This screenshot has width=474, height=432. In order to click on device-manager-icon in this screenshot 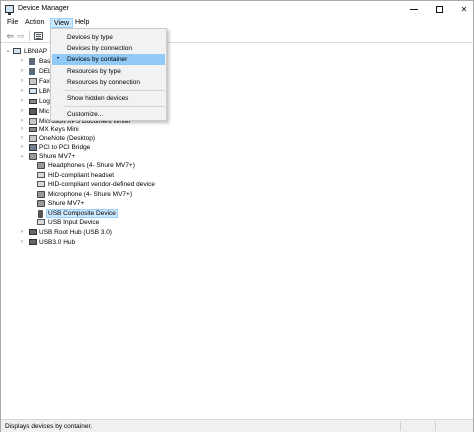, I will do `click(9, 10)`.